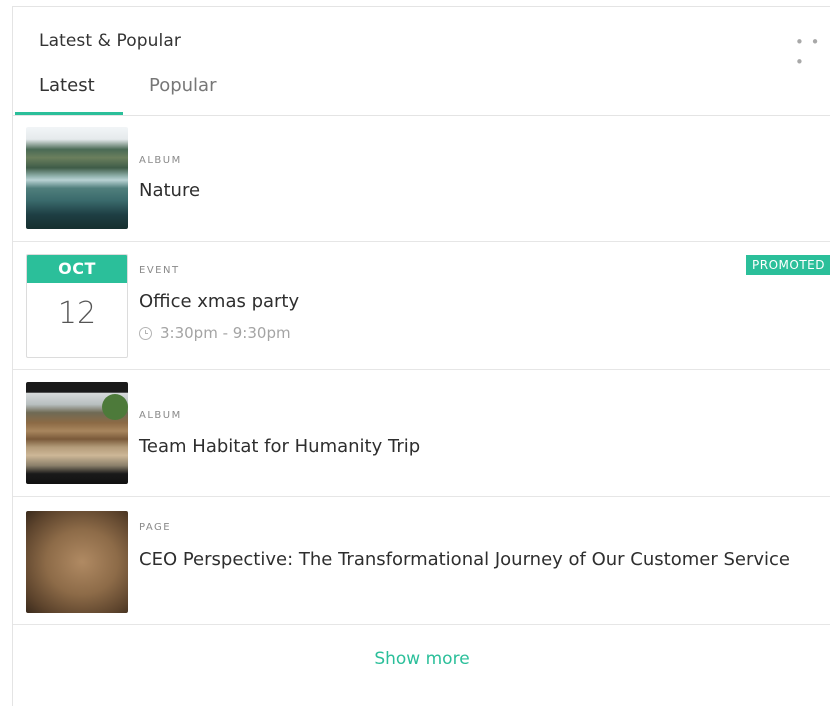 This screenshot has height=706, width=830. I want to click on tab-popular: Popular, so click(199, 94).